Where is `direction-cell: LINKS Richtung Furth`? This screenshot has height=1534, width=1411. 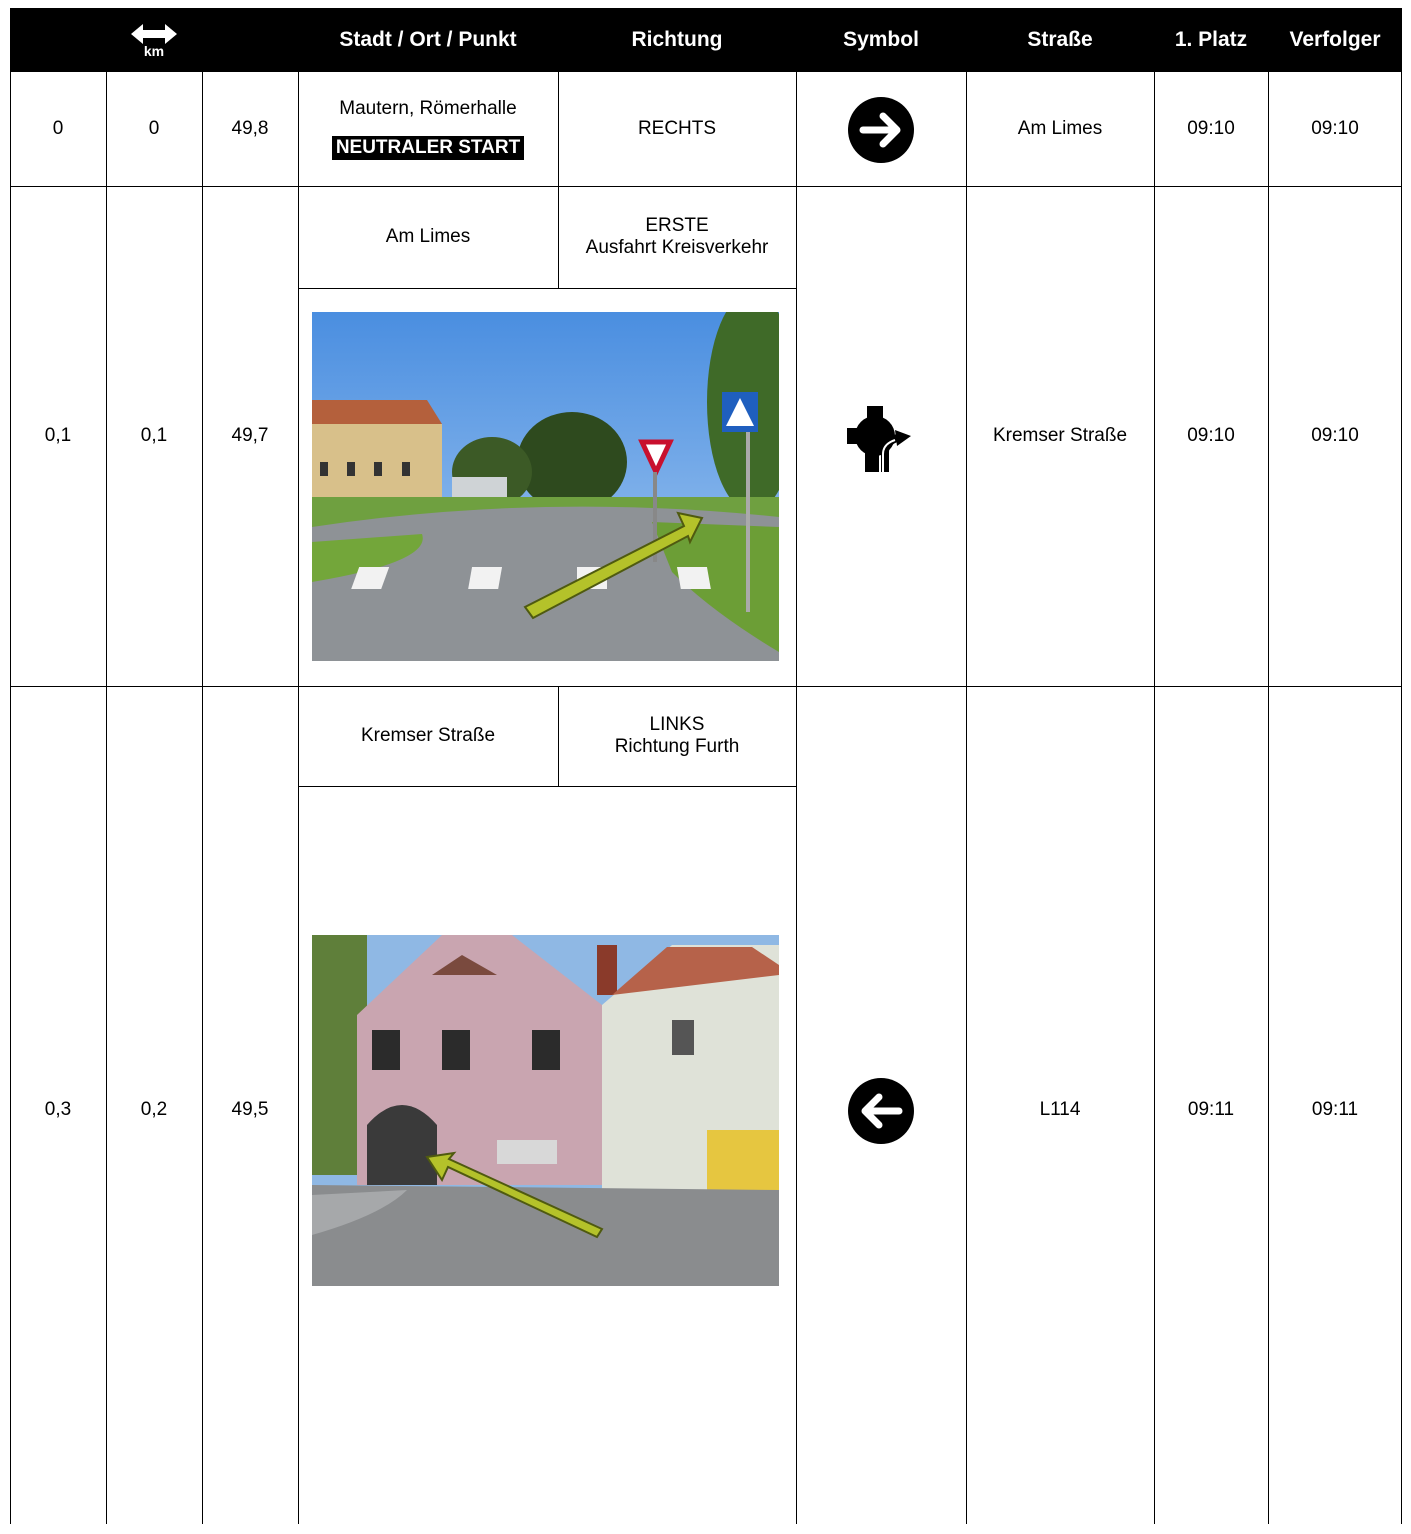
direction-cell: LINKS Richtung Furth is located at coordinates (677, 736).